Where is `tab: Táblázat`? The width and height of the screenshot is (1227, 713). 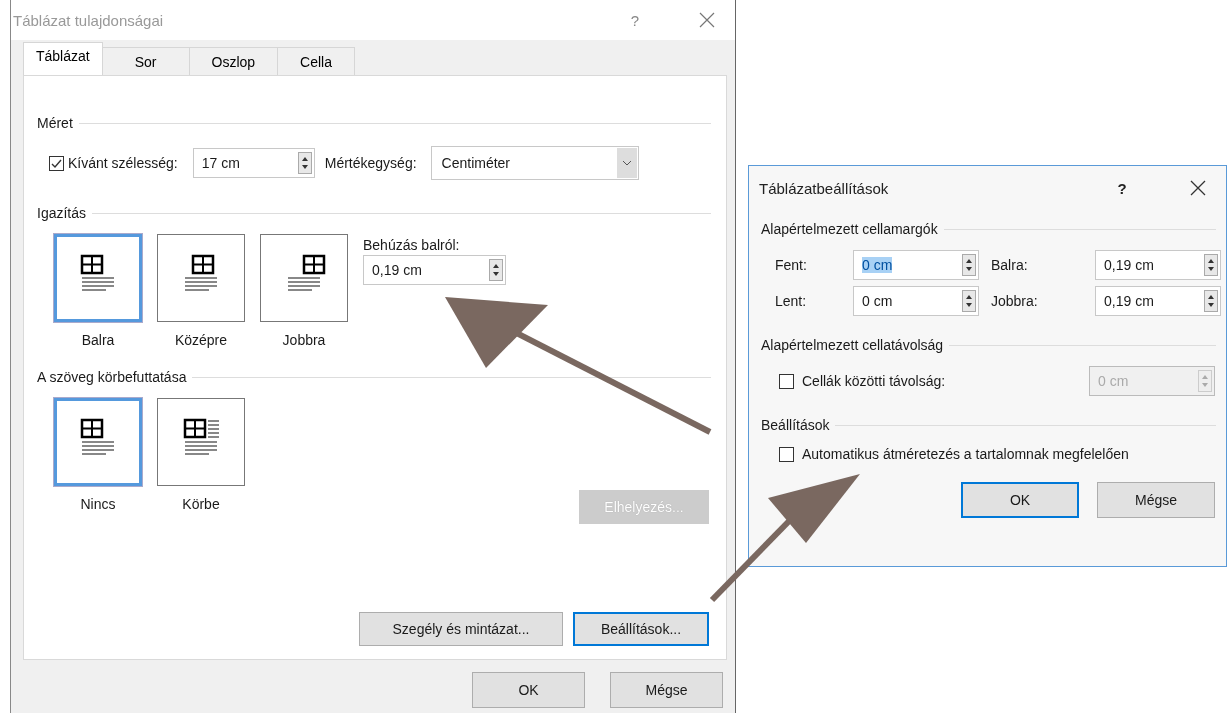
tab: Táblázat is located at coordinates (63, 58).